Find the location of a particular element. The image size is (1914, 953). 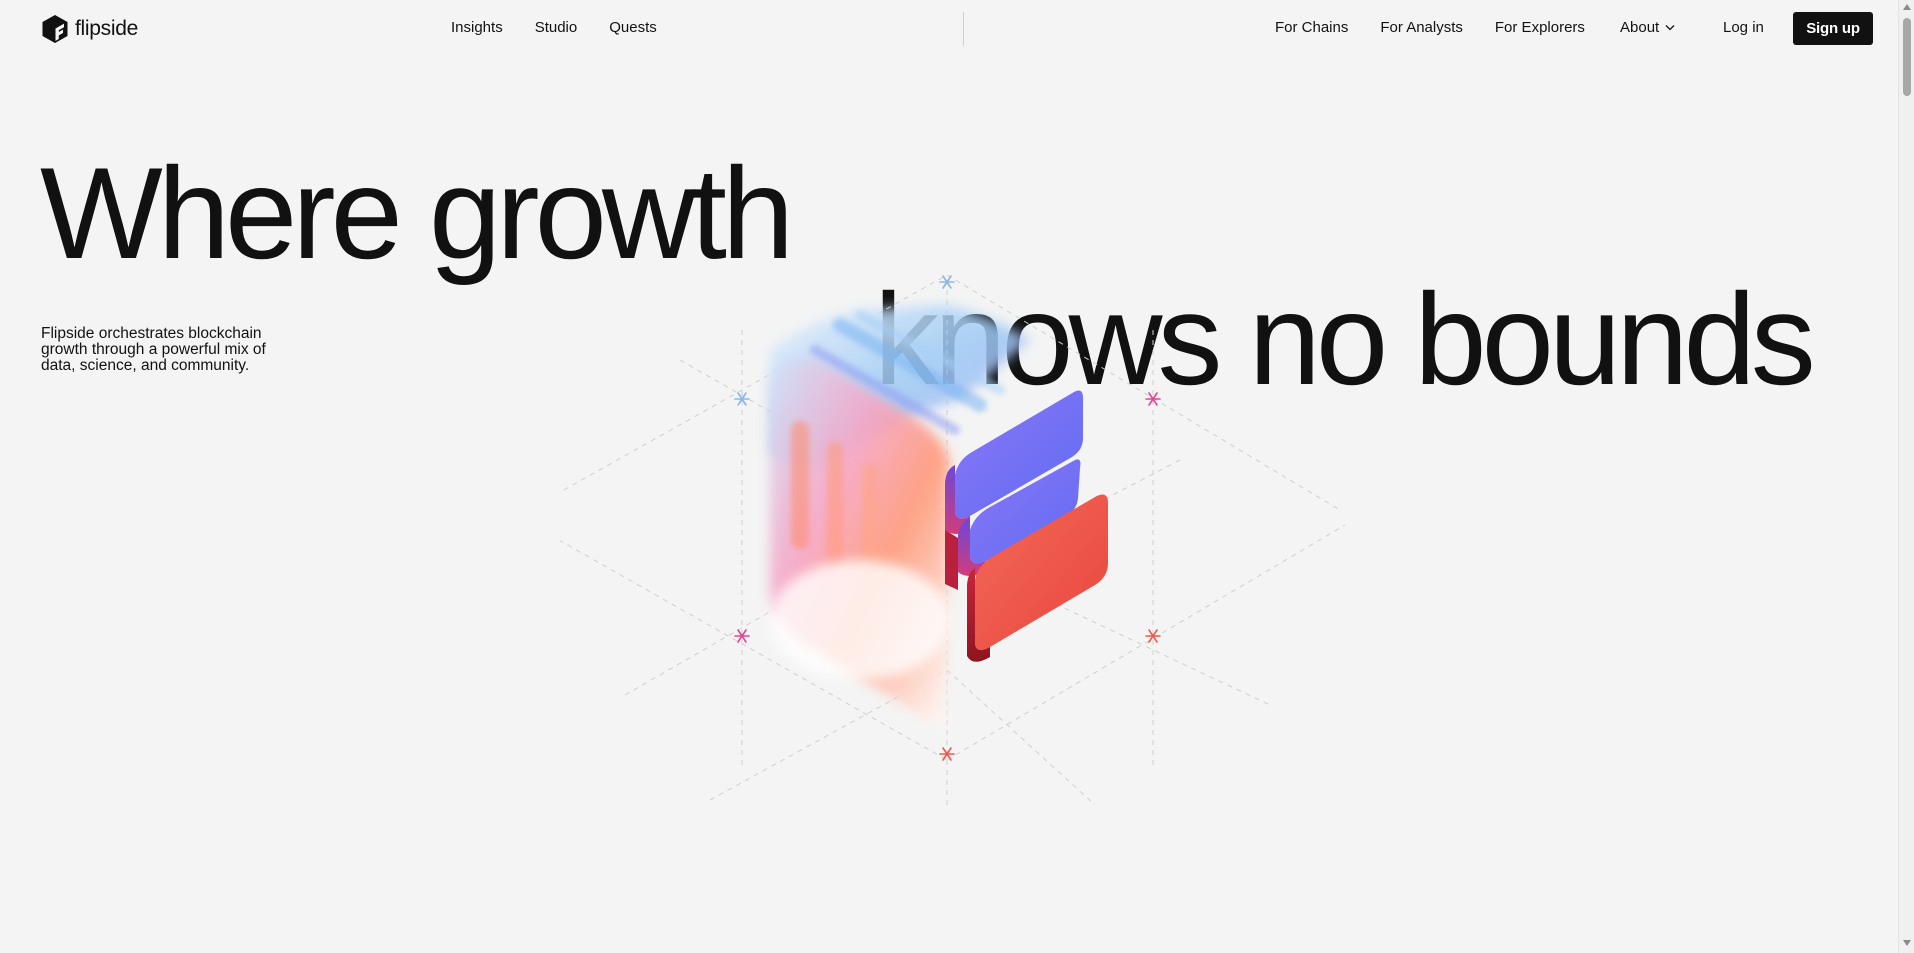

signup-button: Sign up is located at coordinates (1833, 28).